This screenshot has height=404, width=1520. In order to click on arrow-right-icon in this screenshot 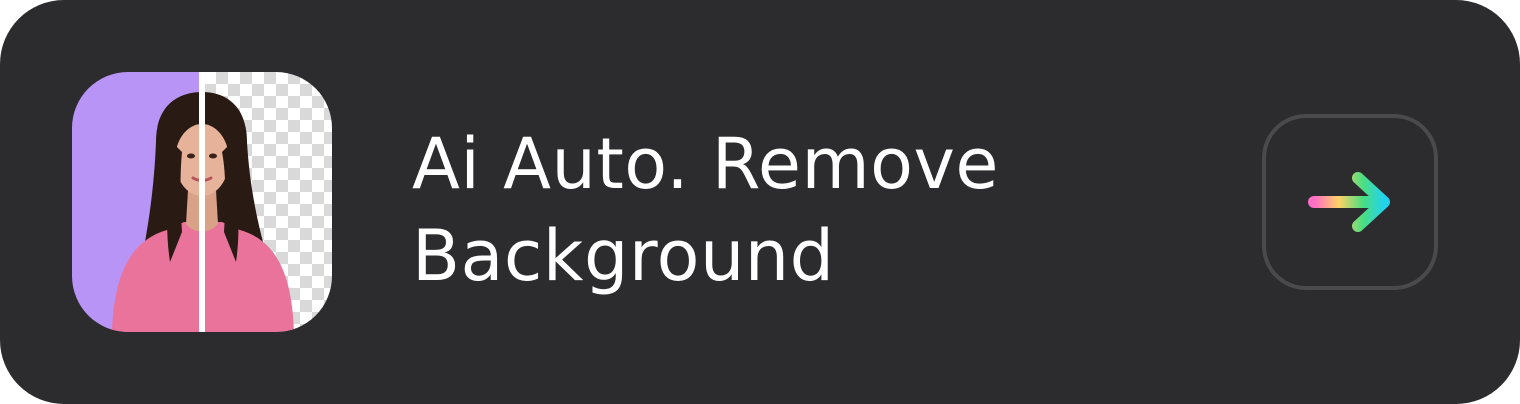, I will do `click(1349, 202)`.